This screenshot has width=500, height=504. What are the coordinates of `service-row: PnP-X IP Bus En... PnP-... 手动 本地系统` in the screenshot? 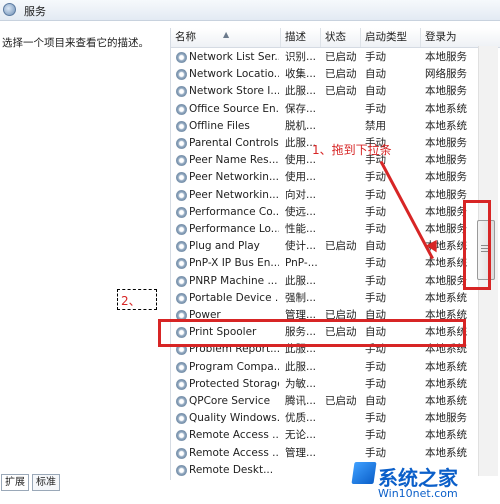 It's located at (335, 263).